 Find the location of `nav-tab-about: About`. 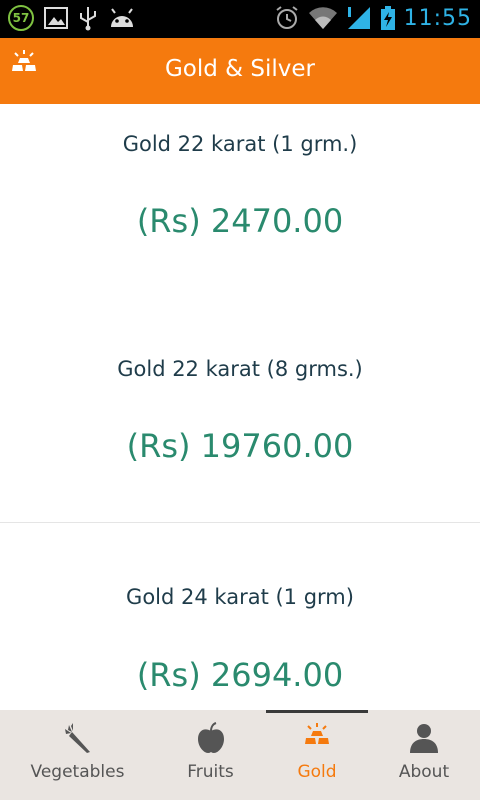

nav-tab-about: About is located at coordinates (424, 755).